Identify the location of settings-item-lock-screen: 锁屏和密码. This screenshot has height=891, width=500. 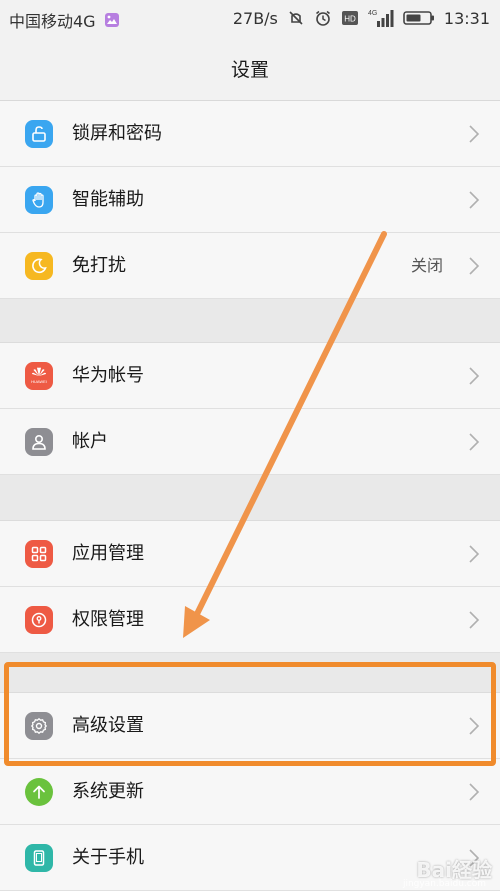
(250, 134).